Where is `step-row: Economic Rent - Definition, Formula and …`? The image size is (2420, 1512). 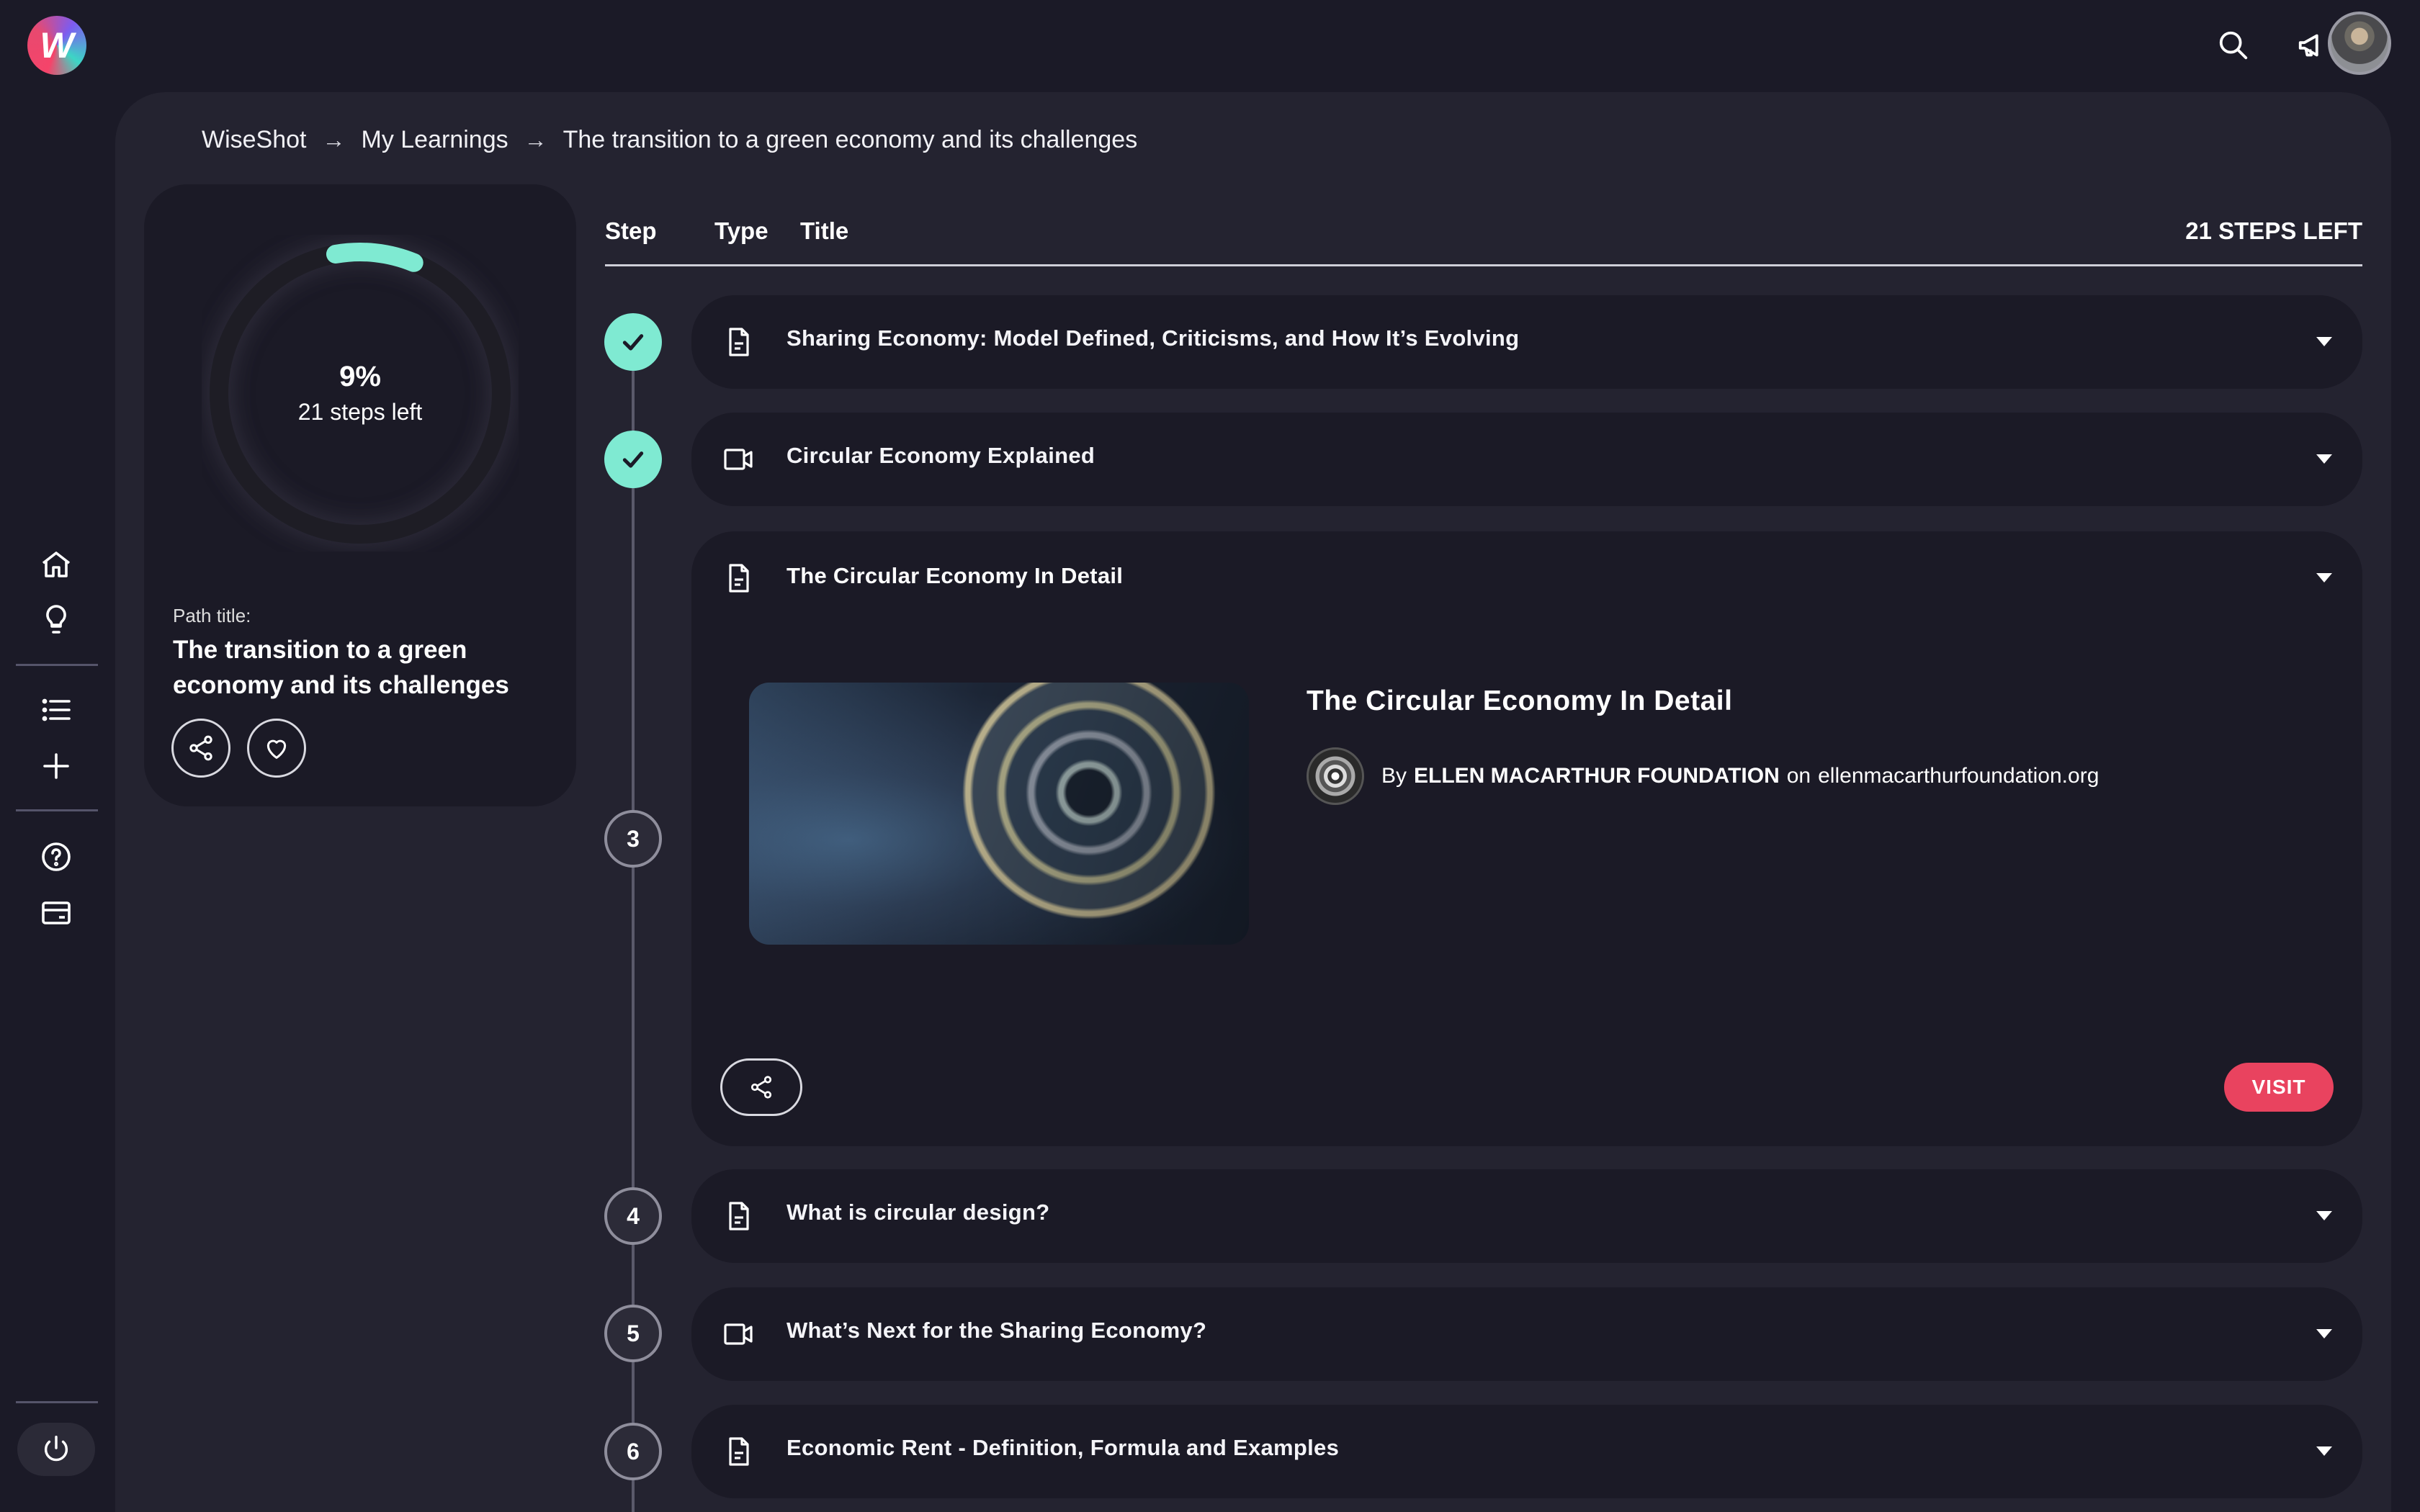
step-row: Economic Rent - Definition, Formula and … is located at coordinates (1527, 1451).